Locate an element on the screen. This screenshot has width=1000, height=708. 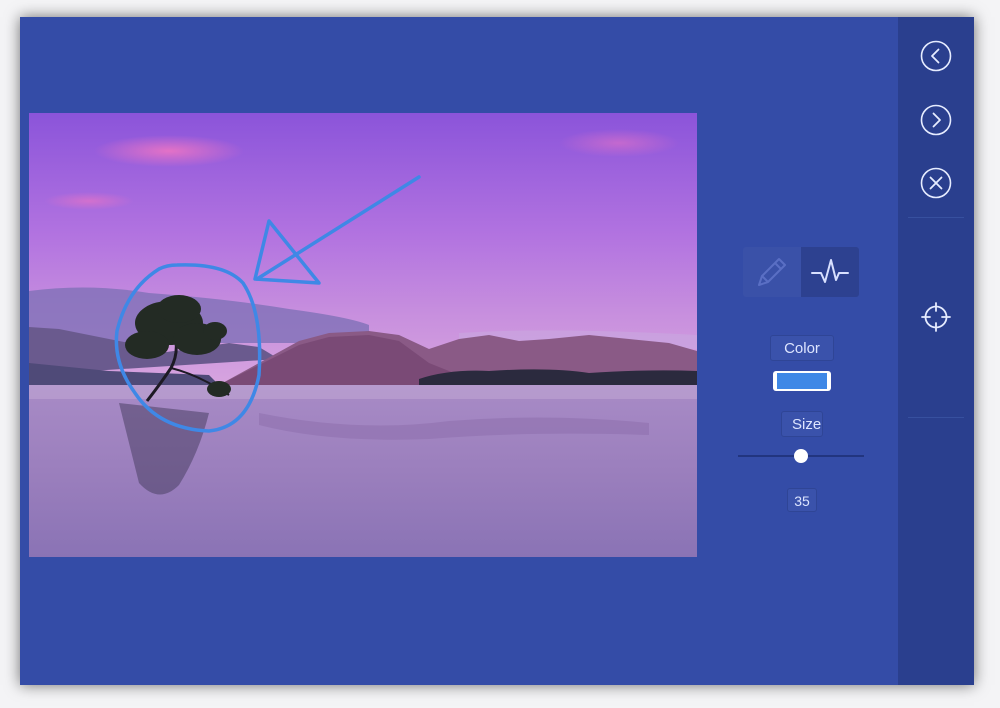
color-label: Color is located at coordinates (802, 348).